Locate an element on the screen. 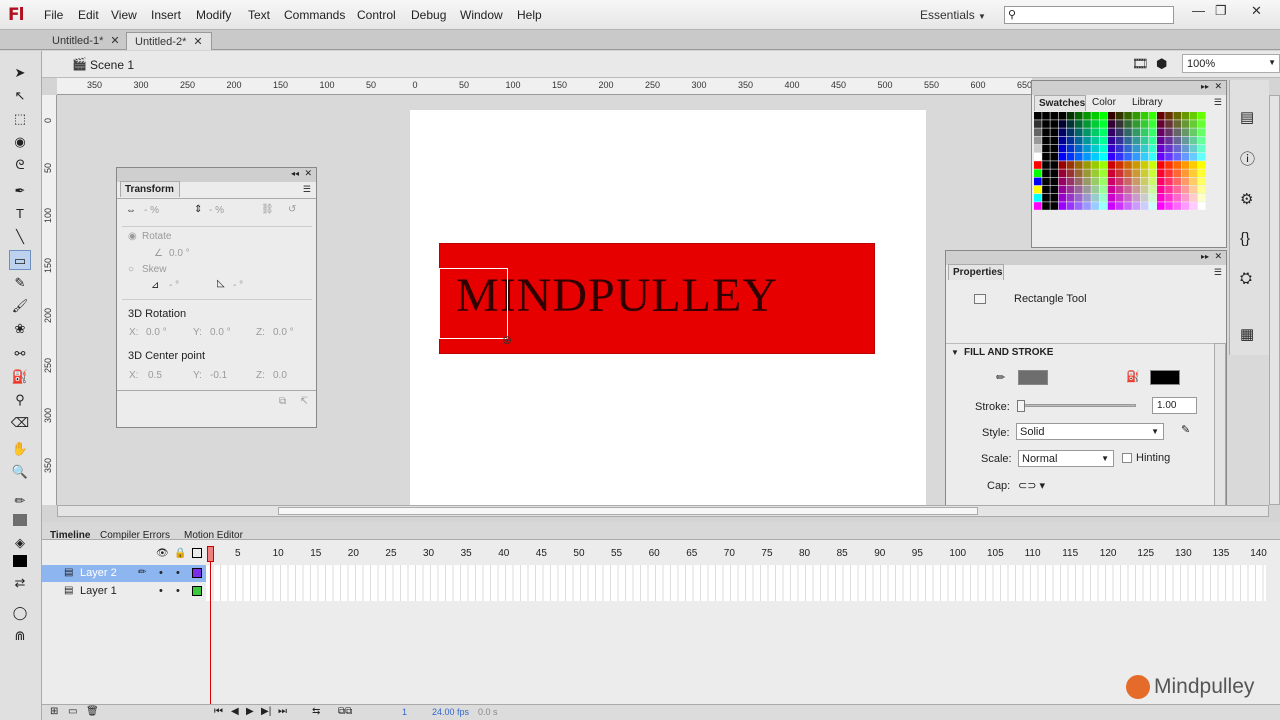 This screenshot has width=1280, height=720. scale-dropdown: Normal ▼ is located at coordinates (1066, 458).